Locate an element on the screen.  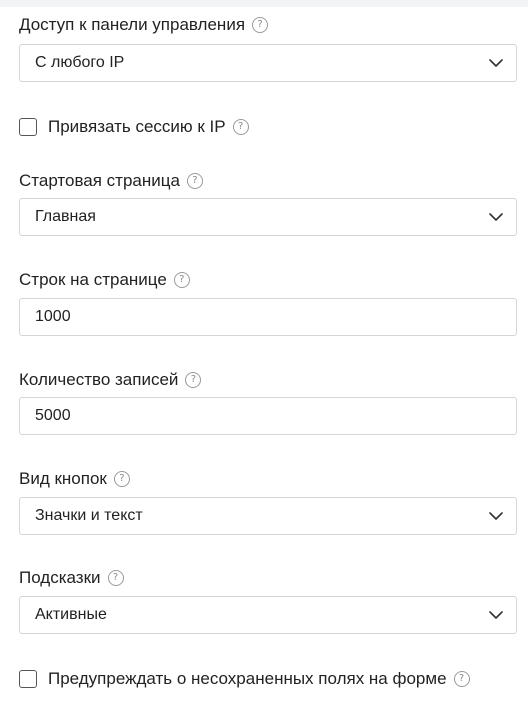
hints-select: Активные is located at coordinates (268, 615).